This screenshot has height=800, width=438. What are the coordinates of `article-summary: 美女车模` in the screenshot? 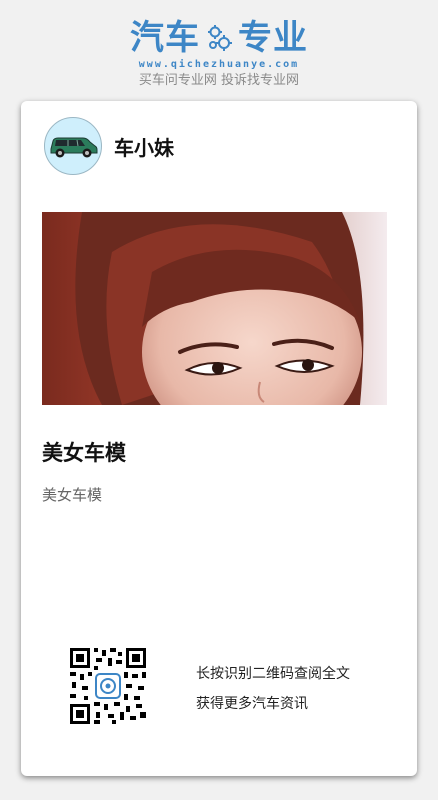 It's located at (72, 495).